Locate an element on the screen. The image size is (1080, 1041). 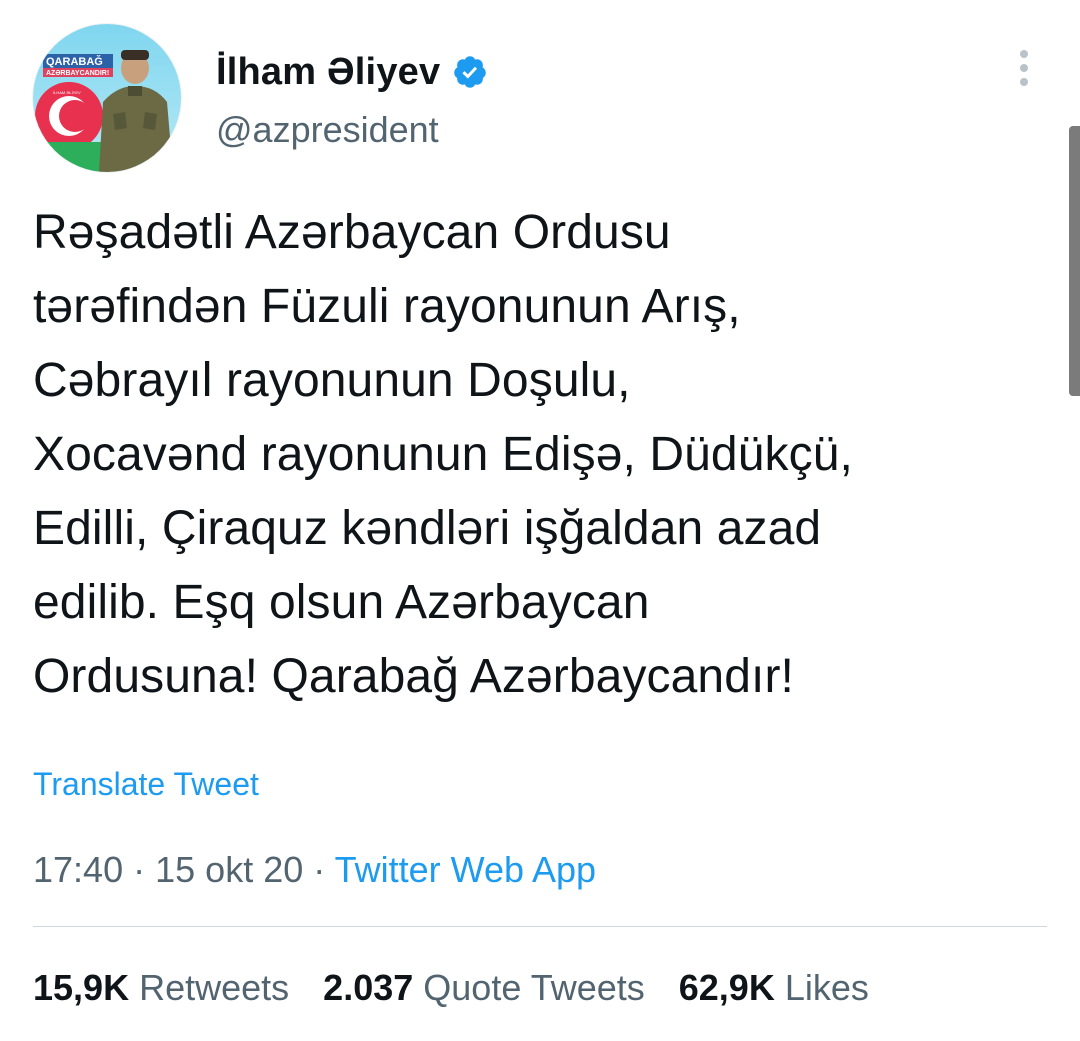
scrollbar is located at coordinates (1074, 261).